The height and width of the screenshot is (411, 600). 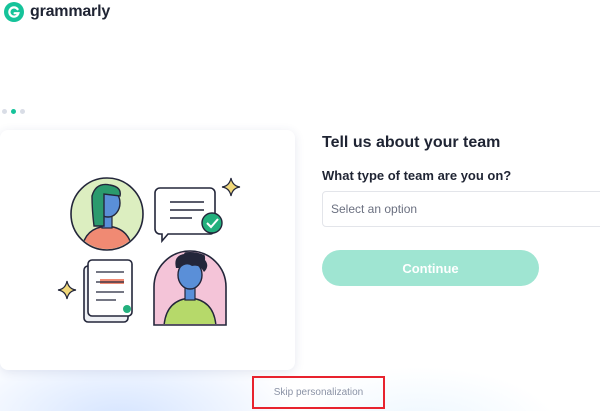 What do you see at coordinates (411, 142) in the screenshot?
I see `page-title: Tell us about your team` at bounding box center [411, 142].